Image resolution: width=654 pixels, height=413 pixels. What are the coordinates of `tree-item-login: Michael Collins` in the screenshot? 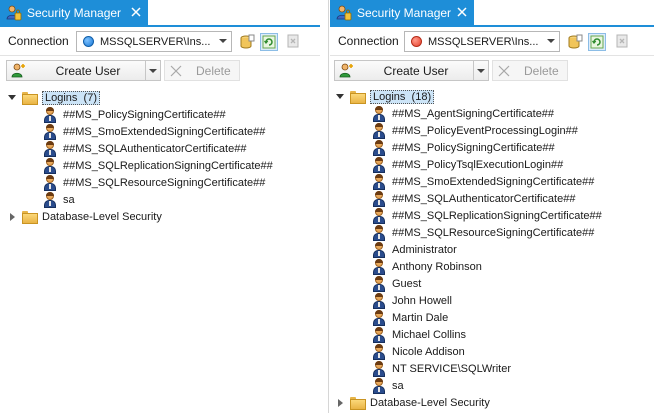 It's located at (419, 334).